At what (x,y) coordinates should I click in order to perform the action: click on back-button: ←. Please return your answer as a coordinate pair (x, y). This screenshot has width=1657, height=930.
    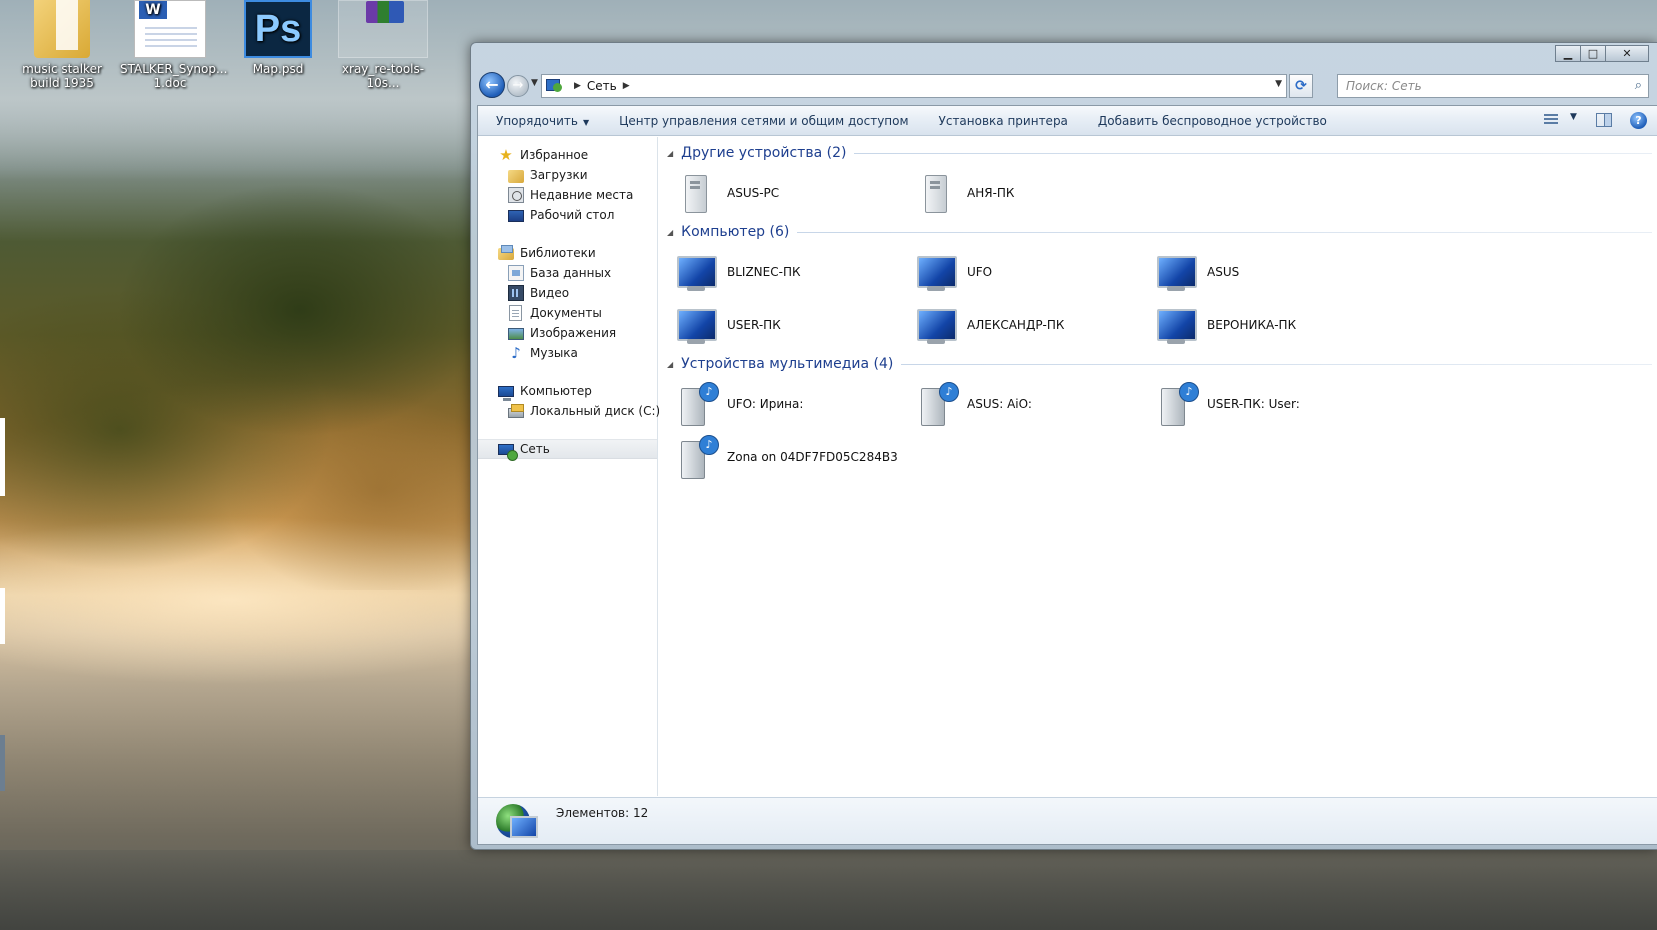
    Looking at the image, I should click on (492, 85).